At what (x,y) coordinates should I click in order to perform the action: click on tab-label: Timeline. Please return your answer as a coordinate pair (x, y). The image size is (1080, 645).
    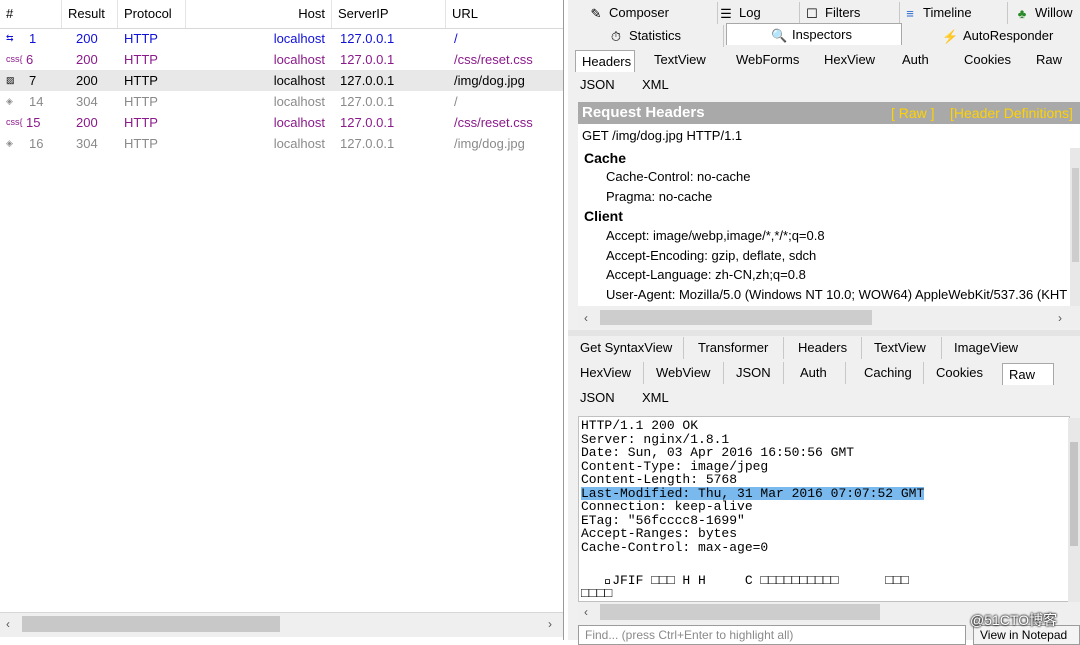
    Looking at the image, I should click on (947, 12).